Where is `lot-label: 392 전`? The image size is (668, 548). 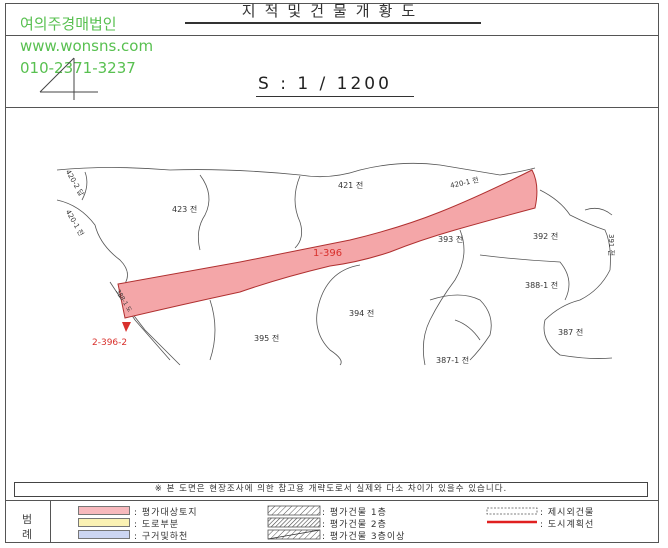
lot-label: 392 전 is located at coordinates (546, 236).